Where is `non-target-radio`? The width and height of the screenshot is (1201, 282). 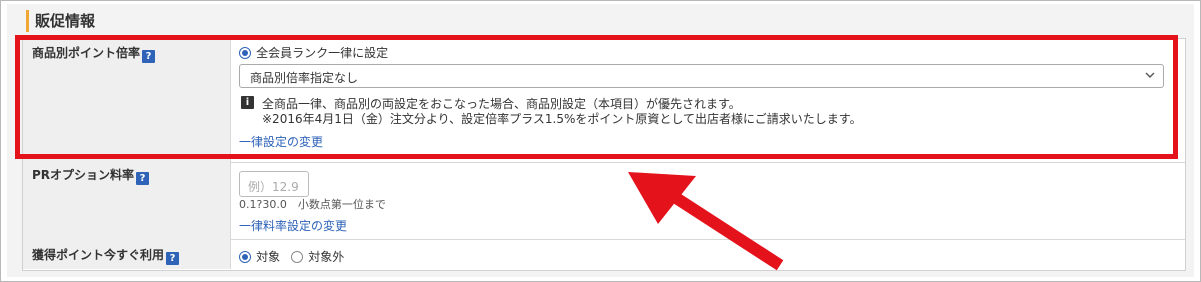
non-target-radio is located at coordinates (297, 257).